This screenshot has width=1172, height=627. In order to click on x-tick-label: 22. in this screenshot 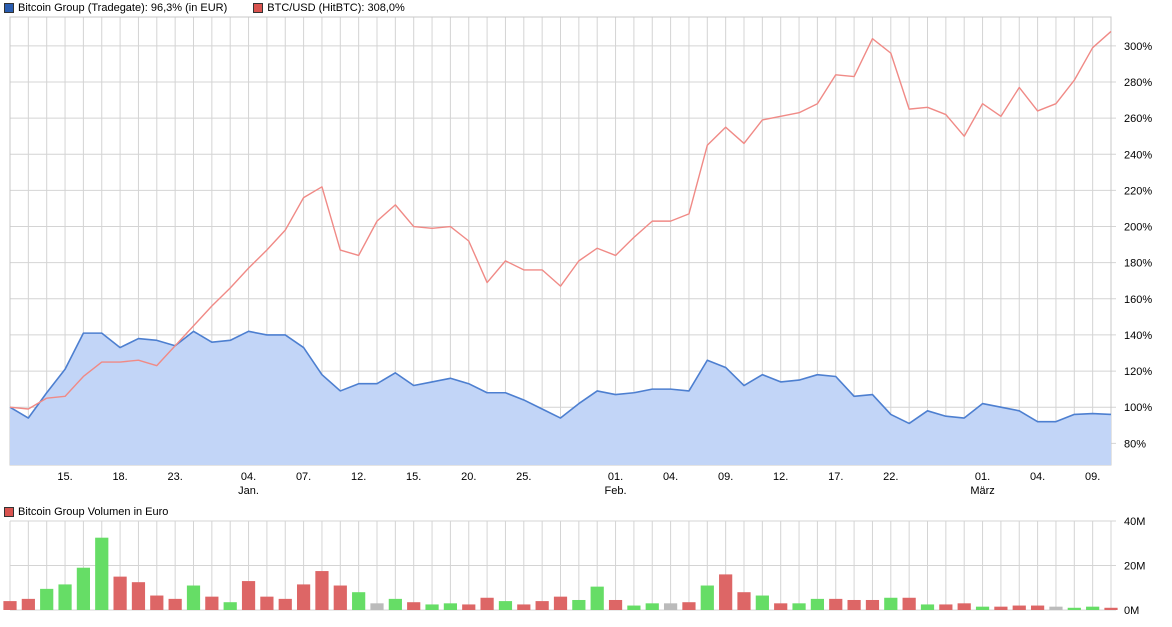, I will do `click(890, 477)`.